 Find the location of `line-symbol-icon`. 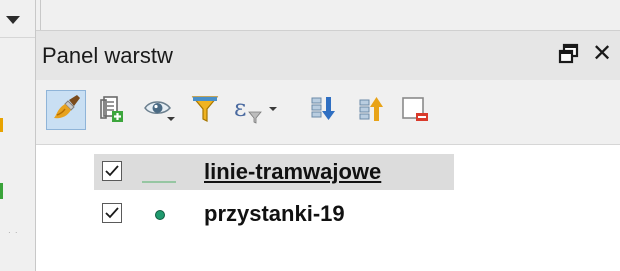

line-symbol-icon is located at coordinates (159, 180).